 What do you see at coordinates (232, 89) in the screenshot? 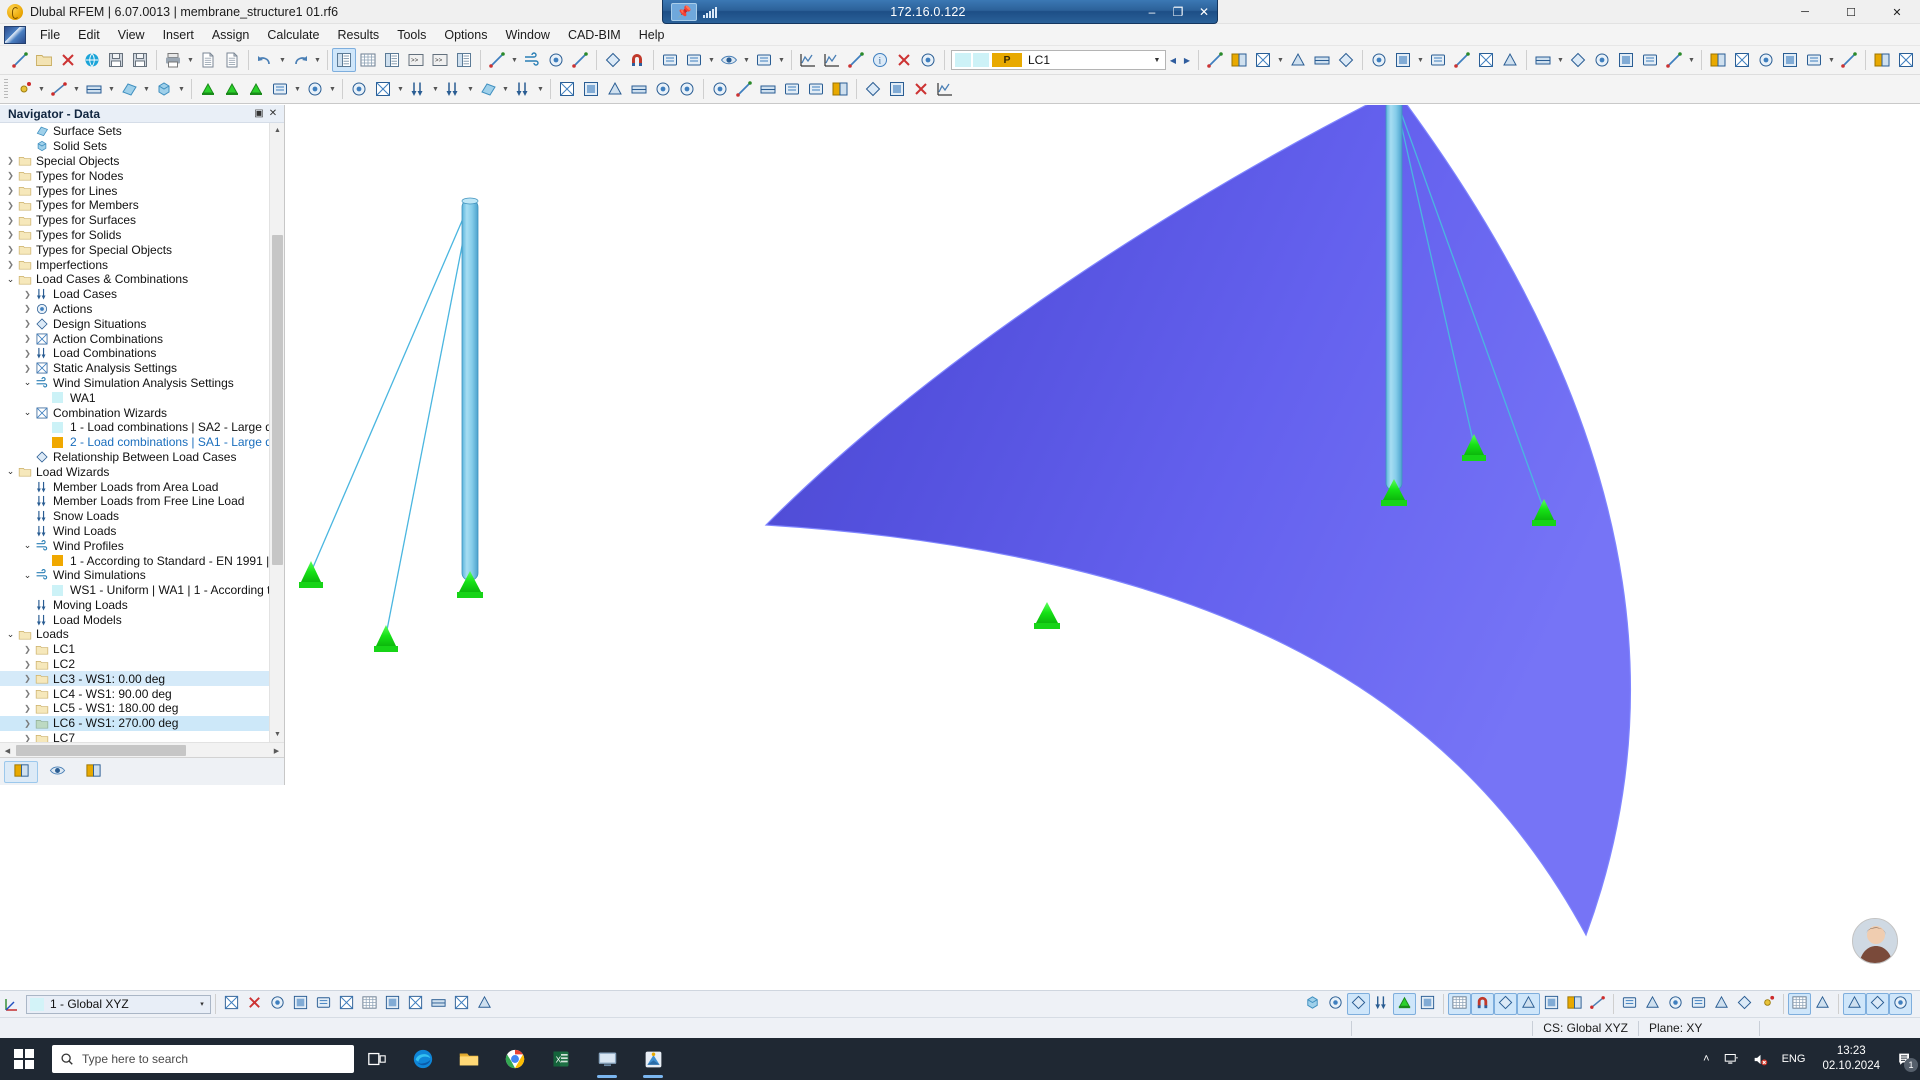
I see `line-support-button` at bounding box center [232, 89].